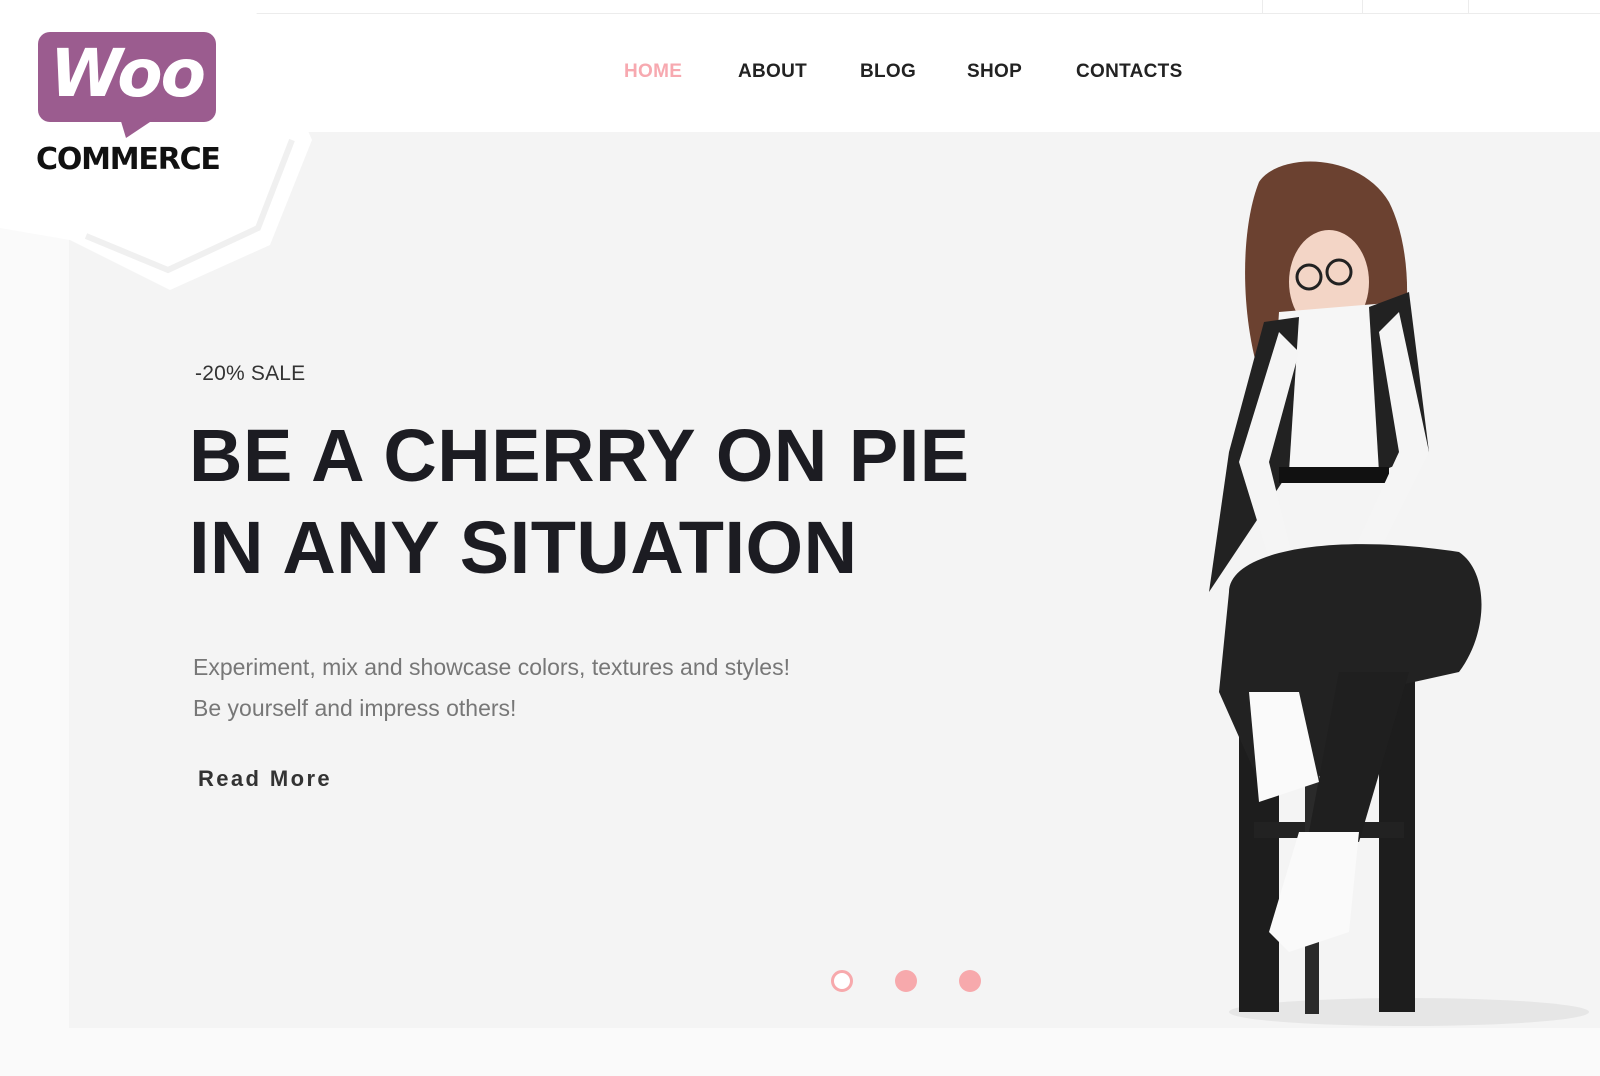  I want to click on read-more-button: Read More, so click(265, 779).